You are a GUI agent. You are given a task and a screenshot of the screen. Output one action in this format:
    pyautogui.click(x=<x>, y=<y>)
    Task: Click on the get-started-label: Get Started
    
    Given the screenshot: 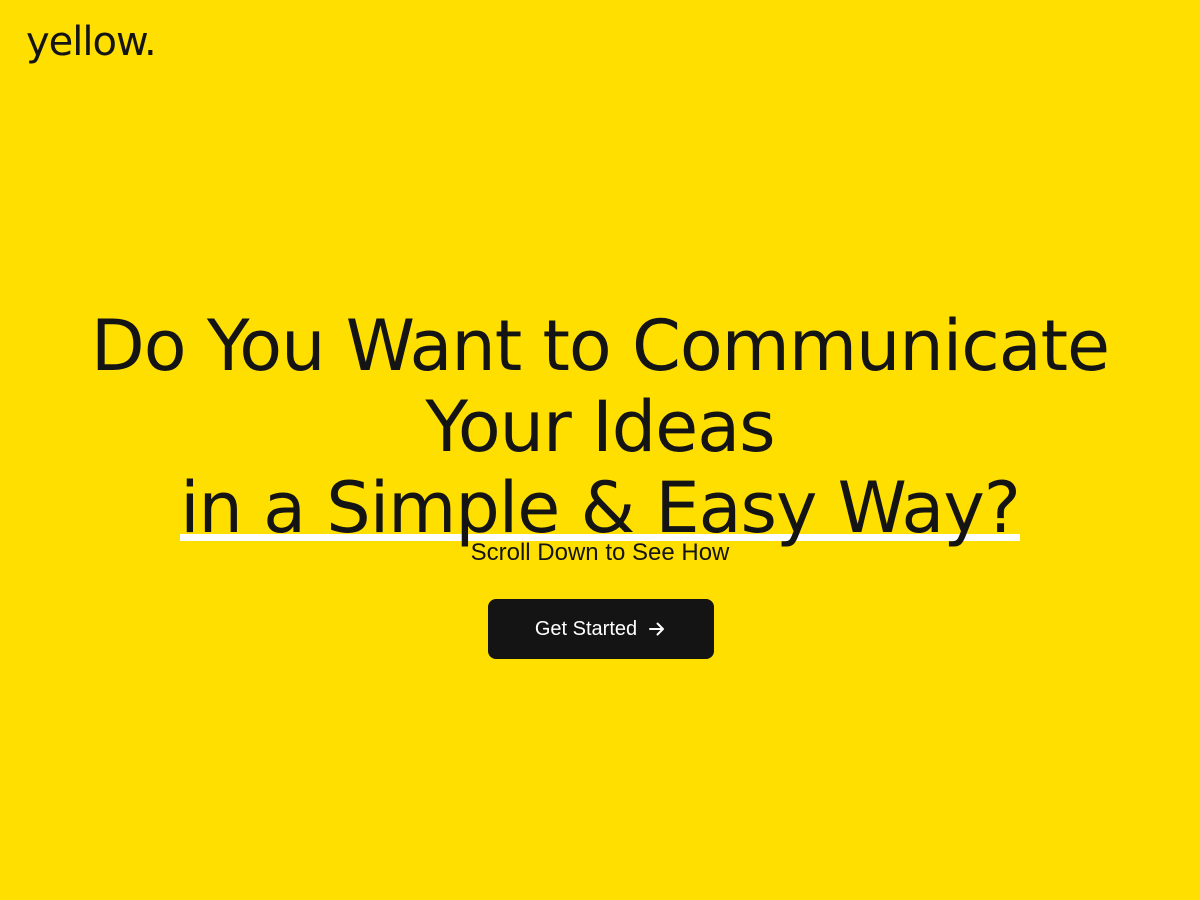 What is the action you would take?
    pyautogui.click(x=586, y=628)
    